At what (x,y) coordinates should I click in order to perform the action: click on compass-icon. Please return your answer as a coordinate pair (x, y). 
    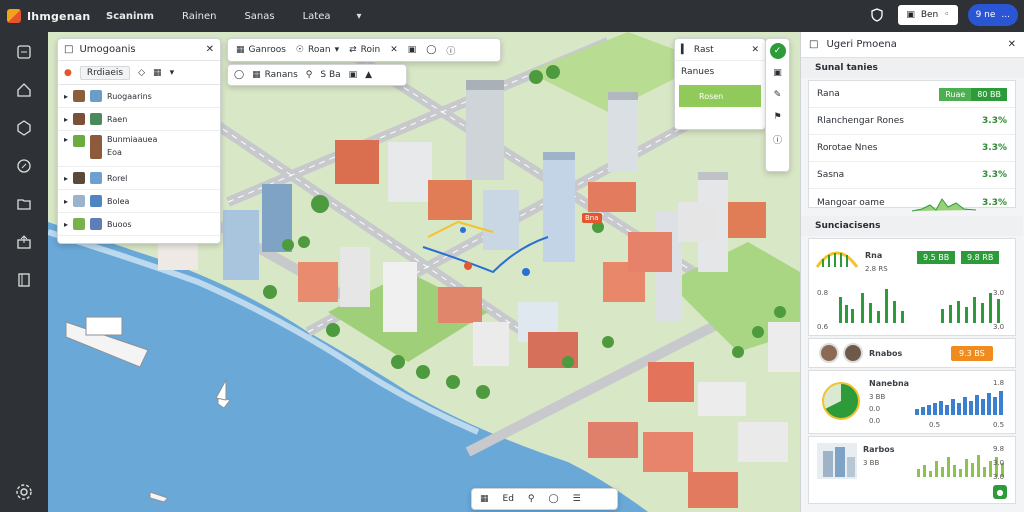
    Looking at the image, I should click on (24, 166).